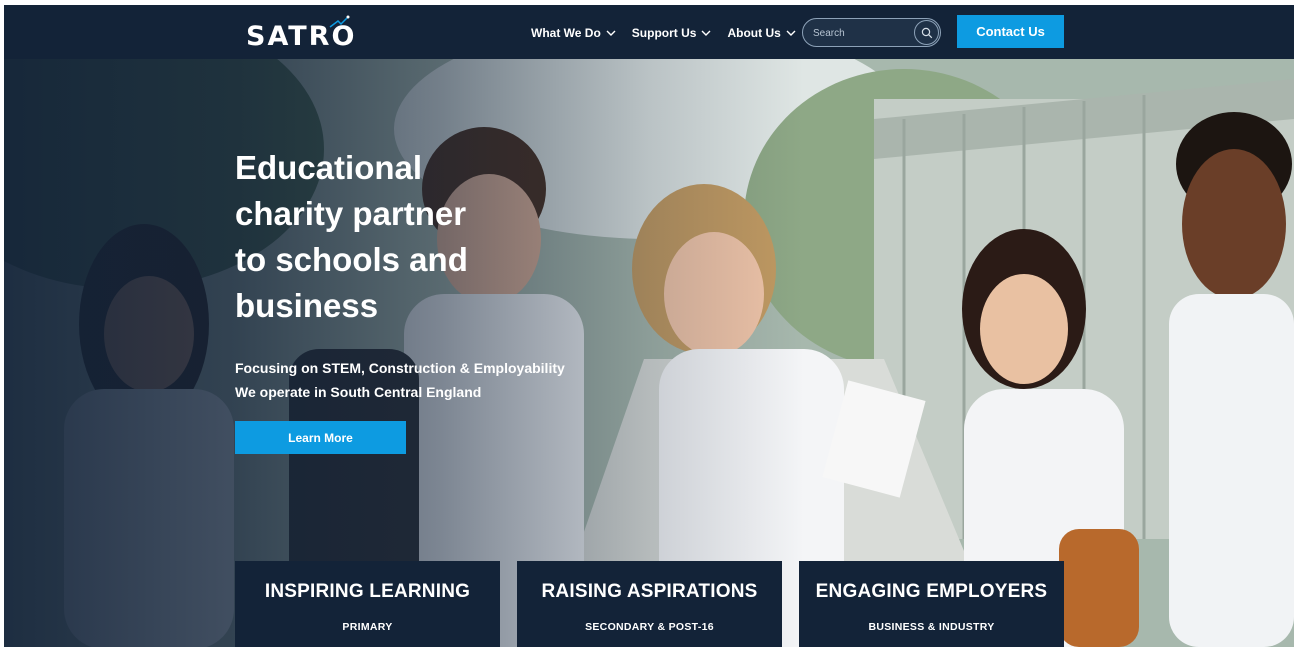 This screenshot has height=647, width=1295. What do you see at coordinates (296, 33) in the screenshot?
I see `satro-logo: SATRO` at bounding box center [296, 33].